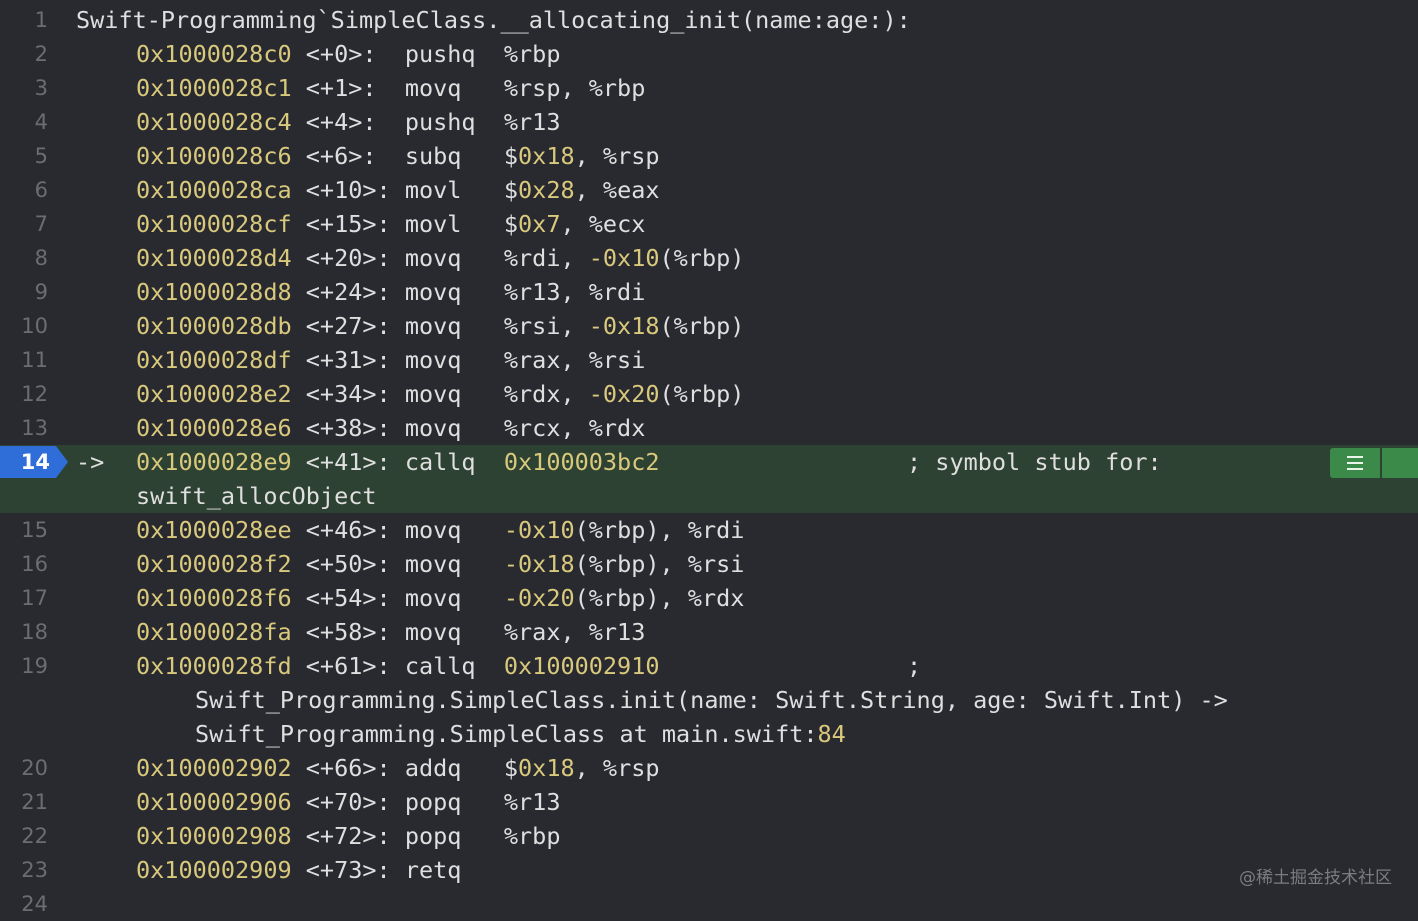 The image size is (1418, 921). What do you see at coordinates (34, 802) in the screenshot?
I see `line-number: 21` at bounding box center [34, 802].